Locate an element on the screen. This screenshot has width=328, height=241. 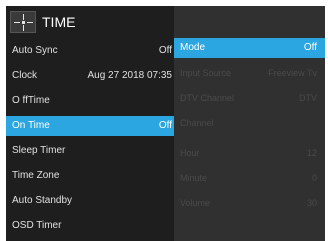
submenu-item-dtv-channel: DTV Channel DTV is located at coordinates (249, 98).